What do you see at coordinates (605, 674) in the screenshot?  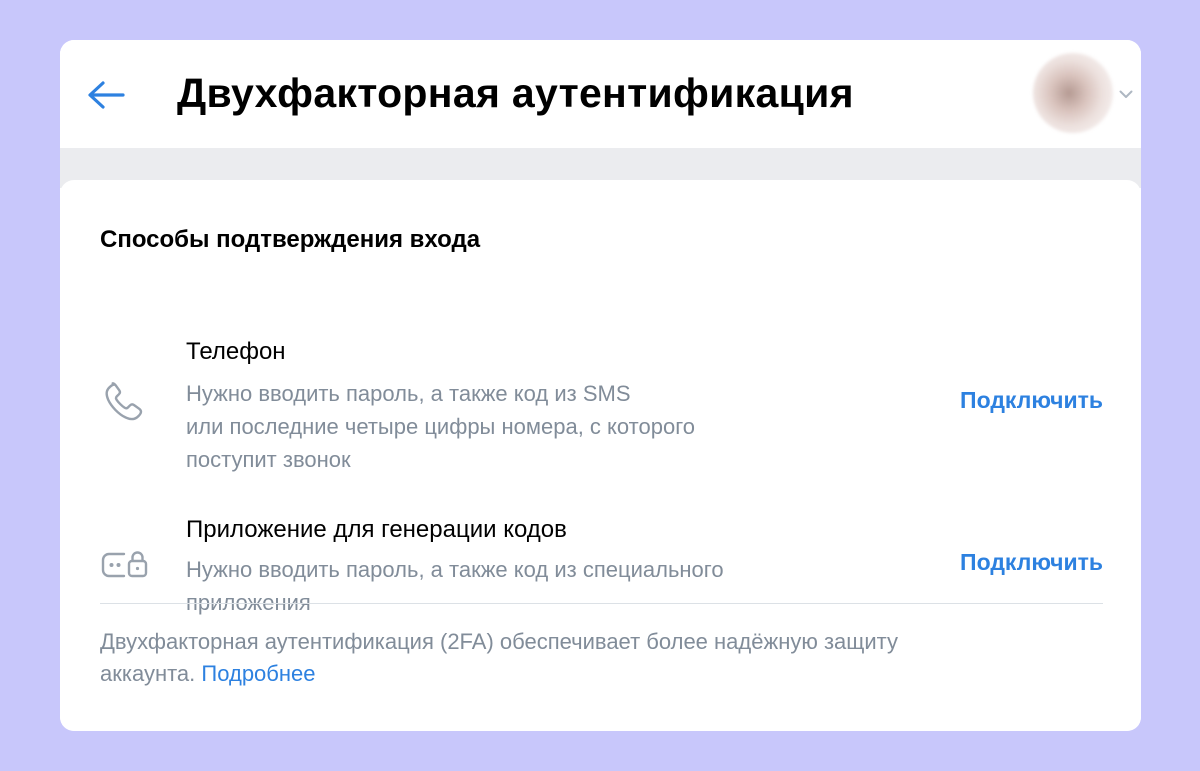 I see `footer-line: аккаунта. Подробнее` at bounding box center [605, 674].